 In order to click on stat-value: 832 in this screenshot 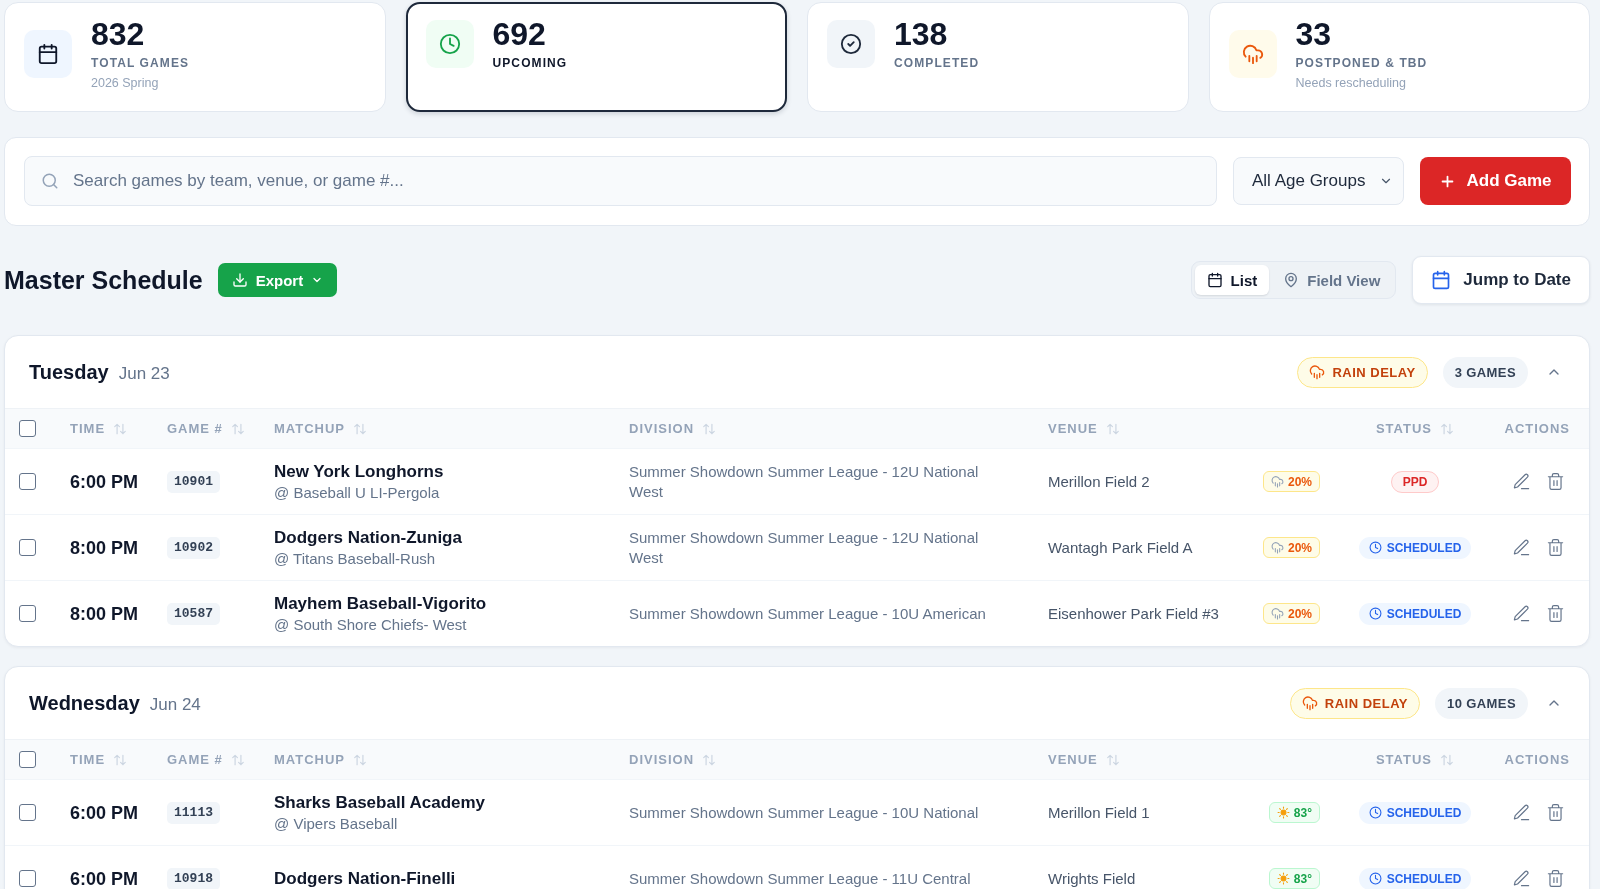, I will do `click(118, 34)`.